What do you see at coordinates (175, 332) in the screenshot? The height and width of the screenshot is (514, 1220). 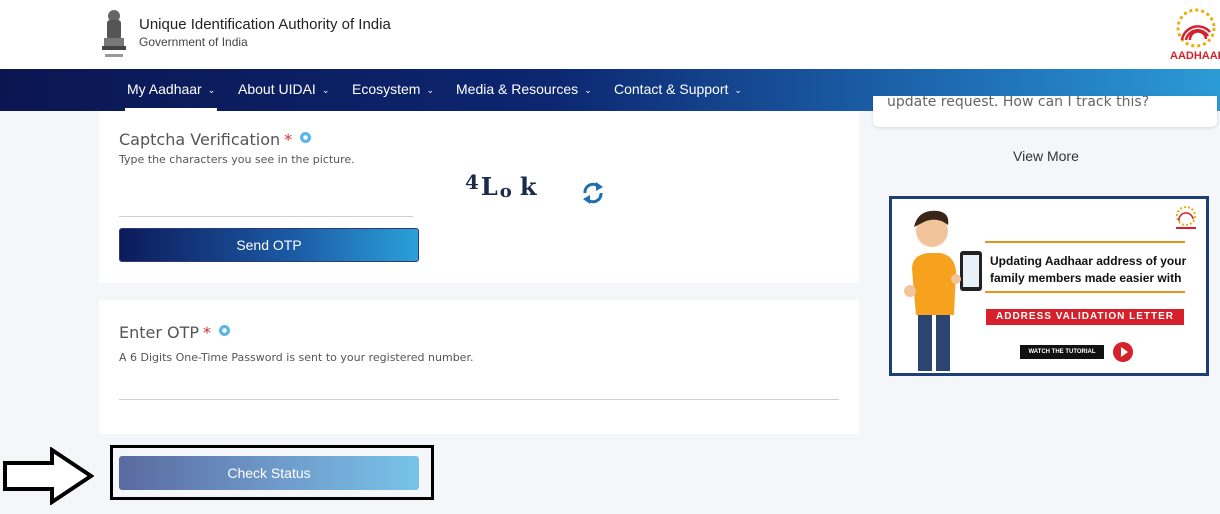 I see `otp-title: Enter OTP *` at bounding box center [175, 332].